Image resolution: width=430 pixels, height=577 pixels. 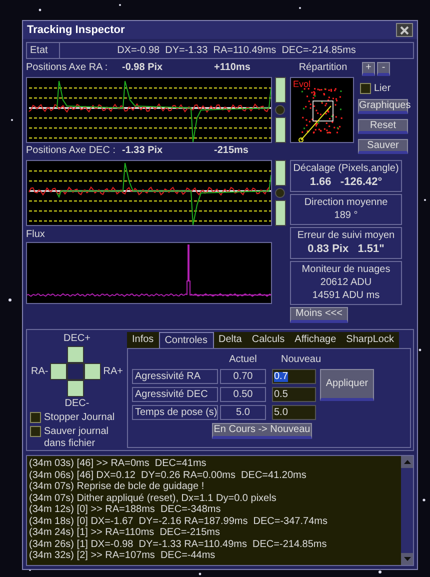 I want to click on side-button: Reset, so click(x=383, y=126).